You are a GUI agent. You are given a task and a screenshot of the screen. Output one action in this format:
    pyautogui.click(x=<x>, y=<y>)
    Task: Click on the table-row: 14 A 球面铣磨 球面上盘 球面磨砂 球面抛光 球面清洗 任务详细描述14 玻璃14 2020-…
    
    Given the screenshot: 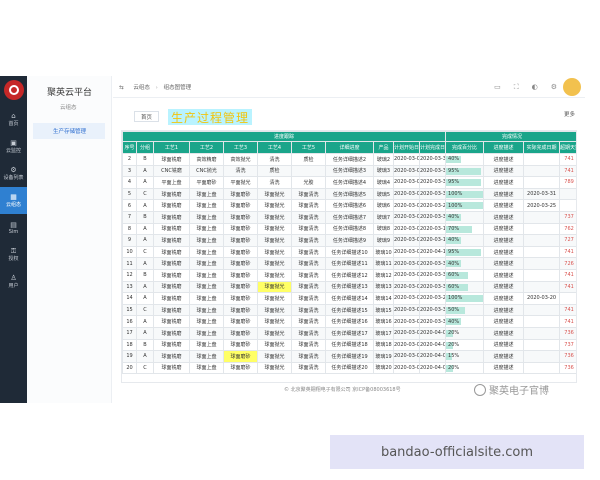 What is the action you would take?
    pyautogui.click(x=349, y=298)
    